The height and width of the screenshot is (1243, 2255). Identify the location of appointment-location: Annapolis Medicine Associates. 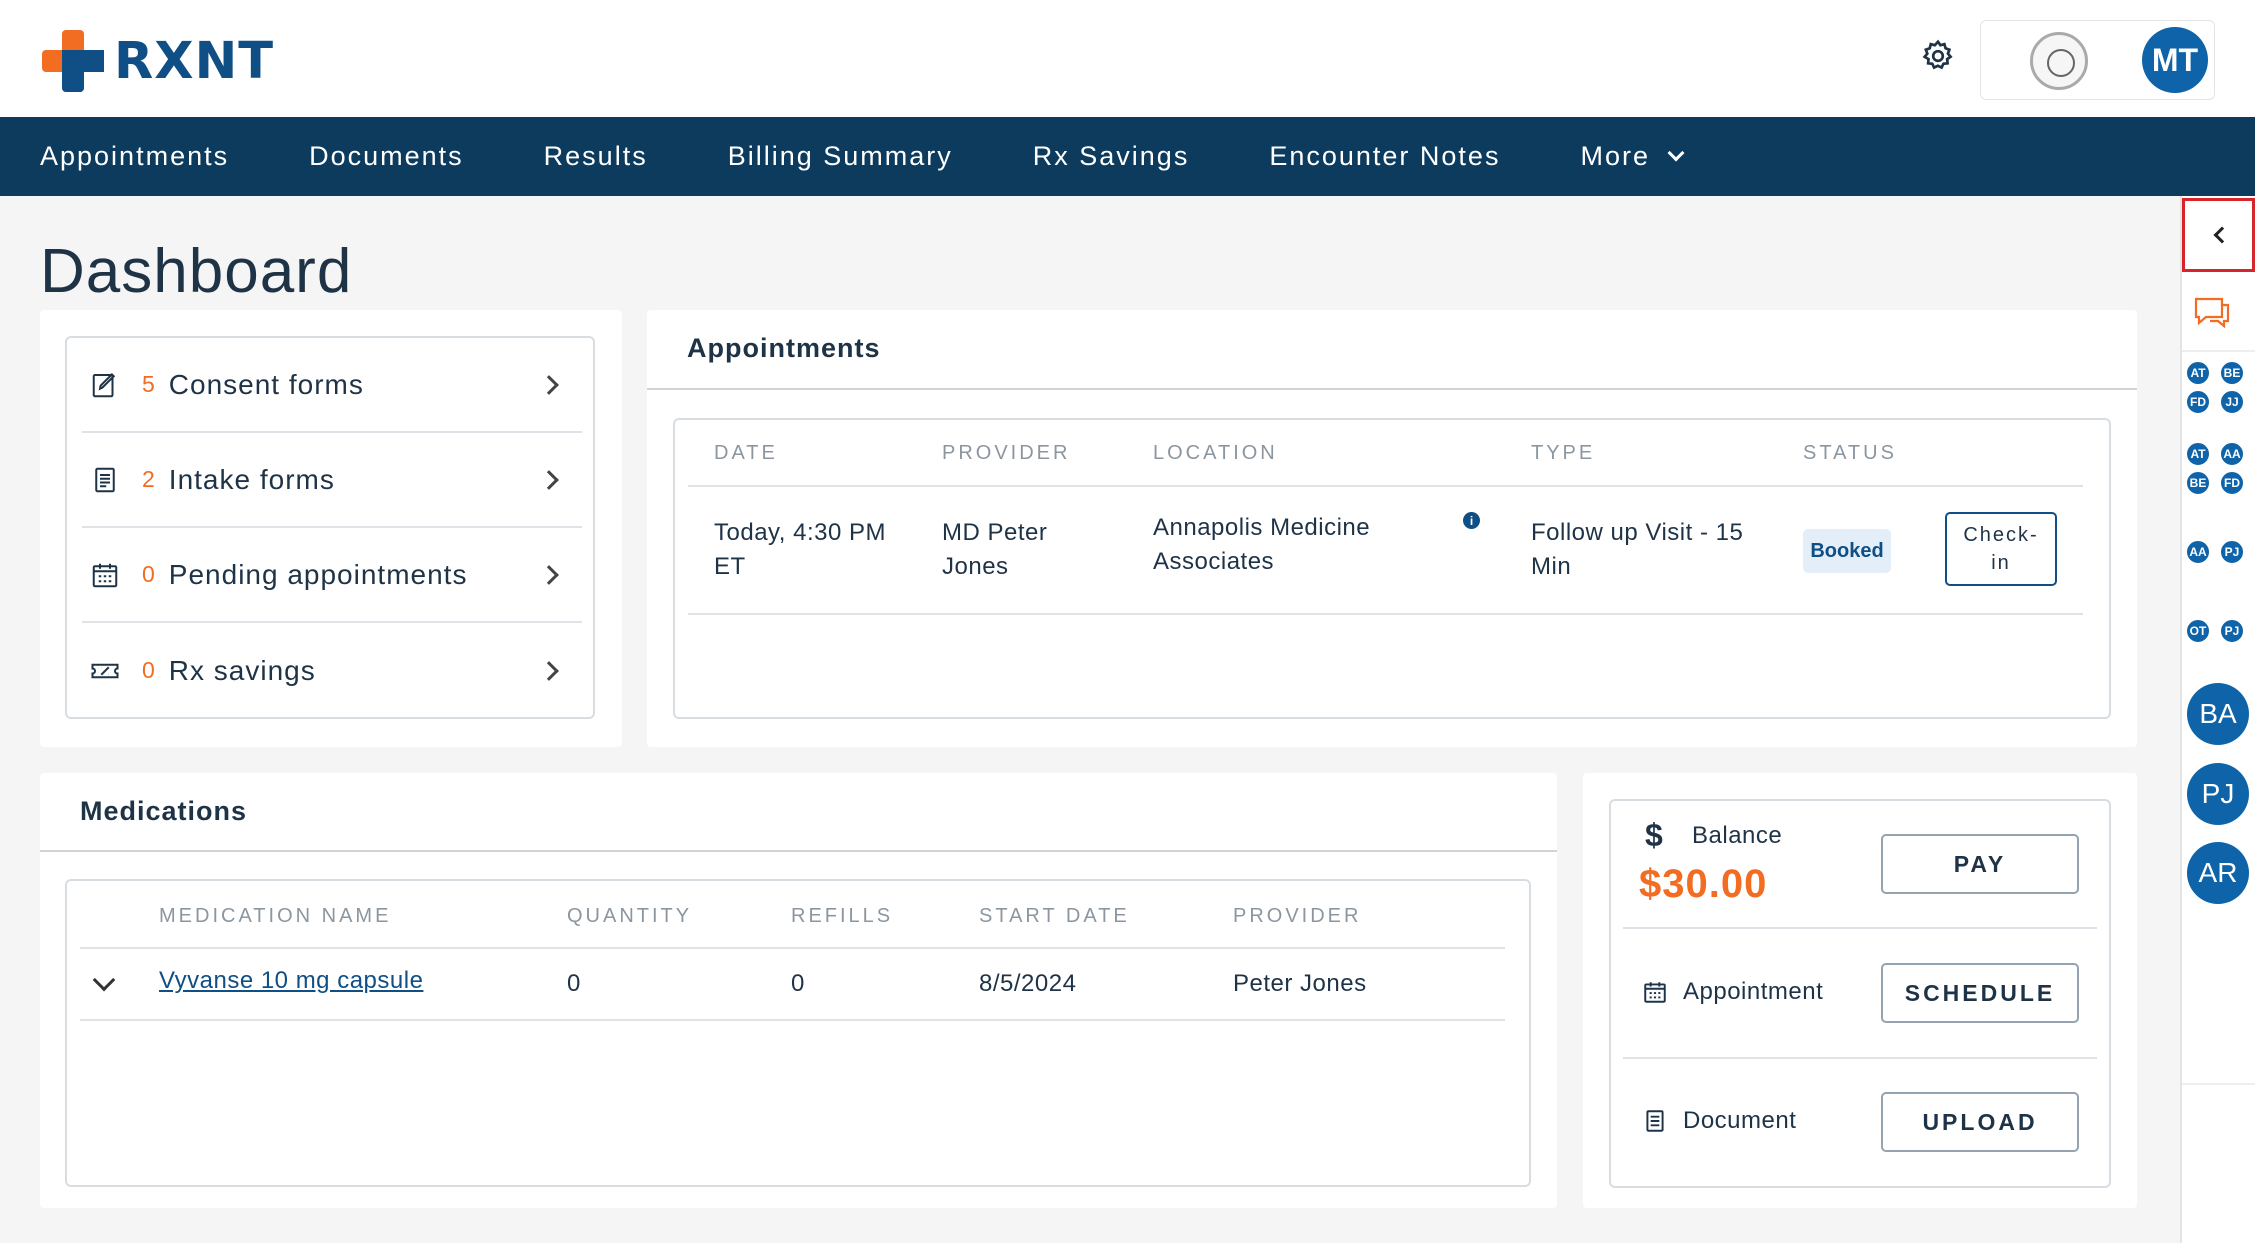
(1261, 545).